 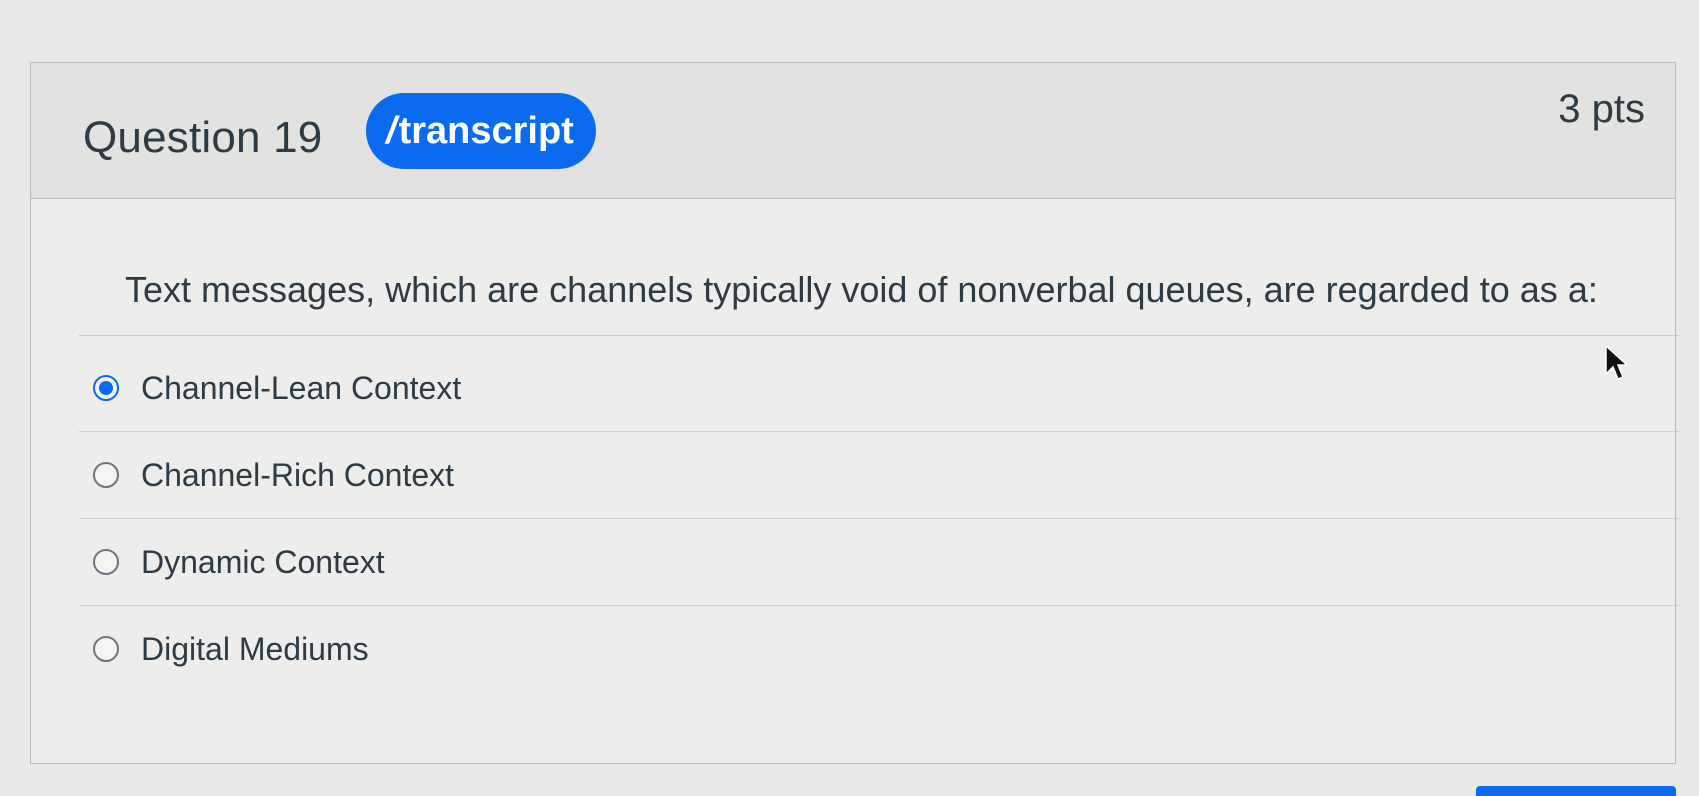 What do you see at coordinates (106, 388) in the screenshot?
I see `radio-button-selected` at bounding box center [106, 388].